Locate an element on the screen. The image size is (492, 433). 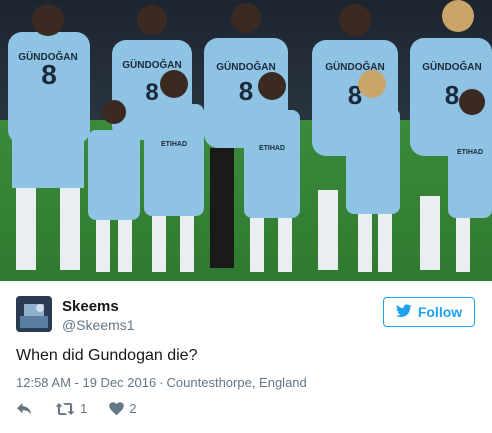
reply-icon is located at coordinates (24, 409).